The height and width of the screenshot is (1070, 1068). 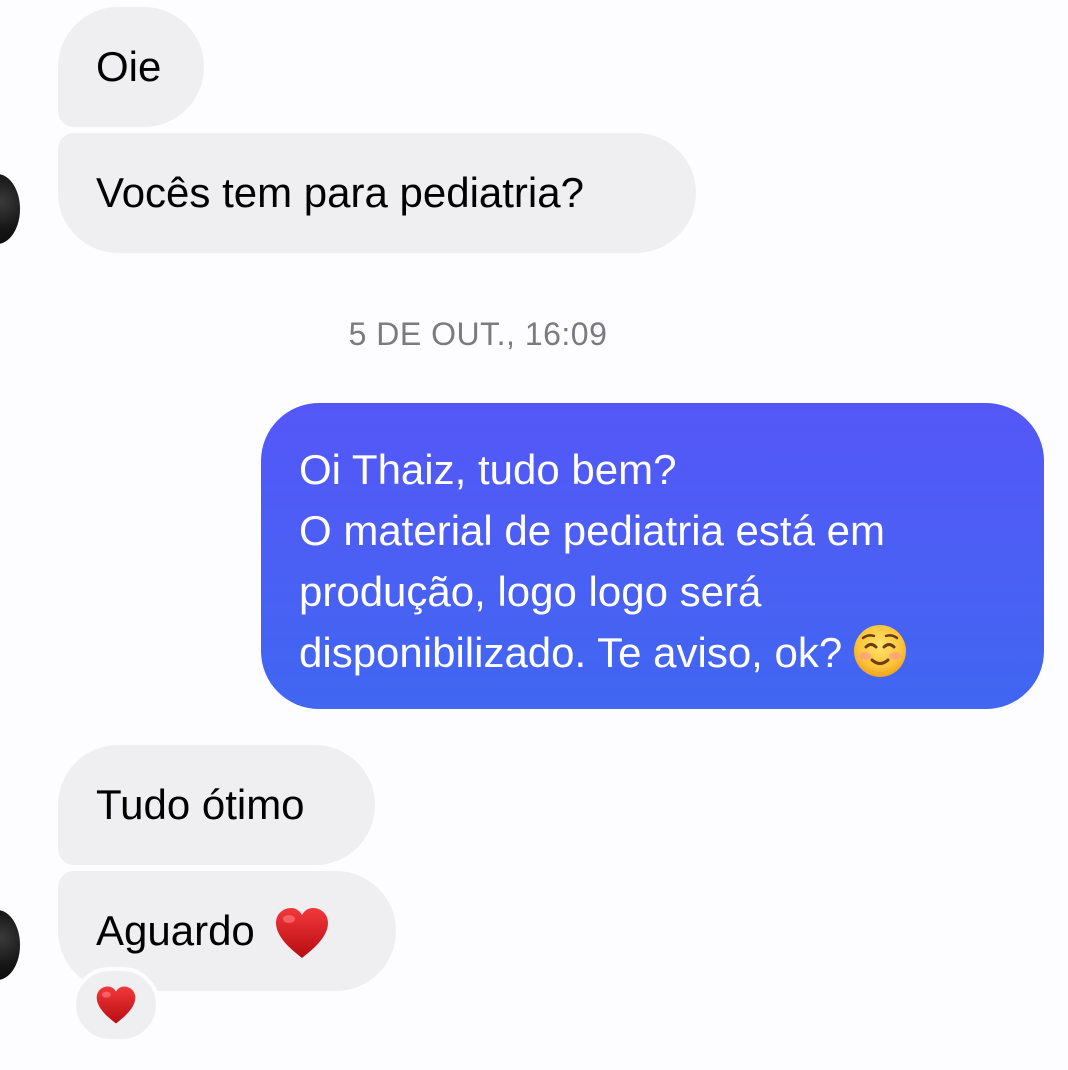 I want to click on message-reaction, so click(x=116, y=1005).